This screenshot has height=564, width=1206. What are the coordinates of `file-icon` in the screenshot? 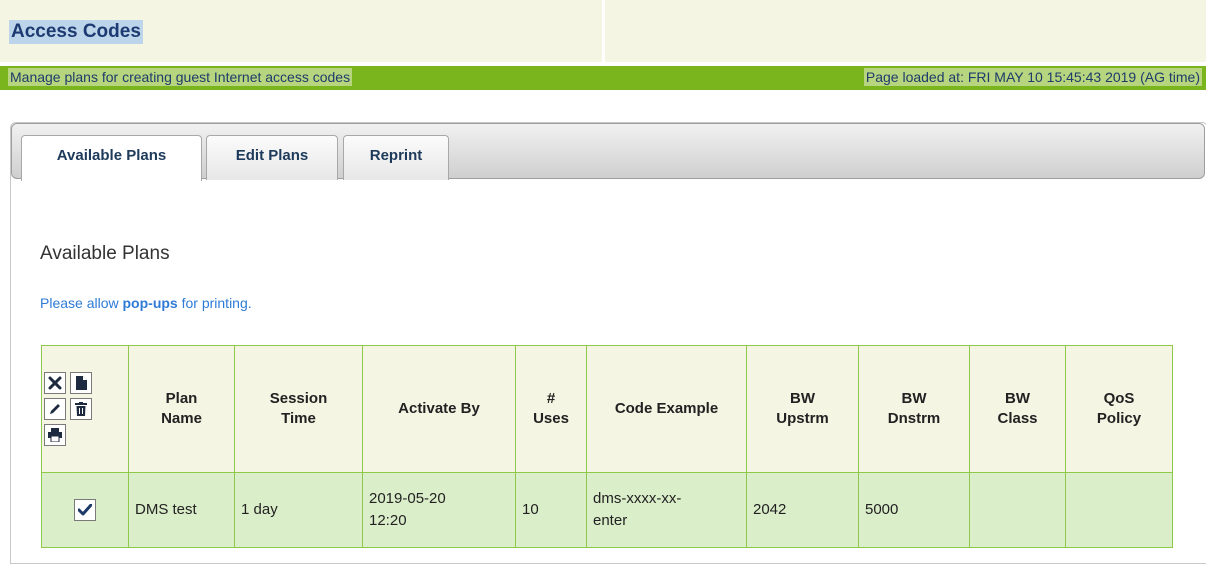 It's located at (81, 383).